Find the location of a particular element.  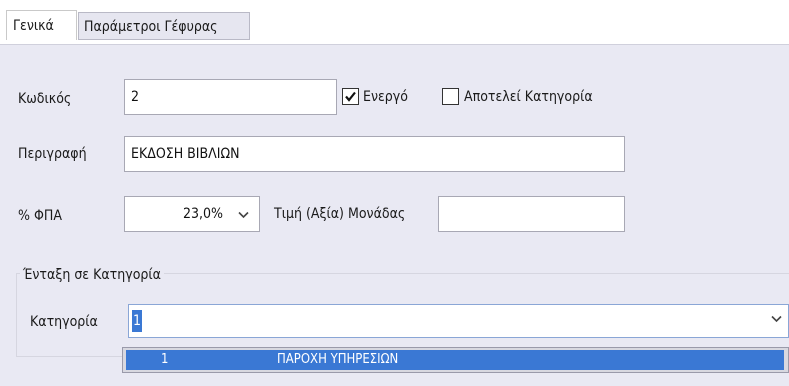

category-dropdown-list: 1 ΠΑΡΟΧΗ ΥΠΗΡΕΣΙΩΝ is located at coordinates (455, 360).